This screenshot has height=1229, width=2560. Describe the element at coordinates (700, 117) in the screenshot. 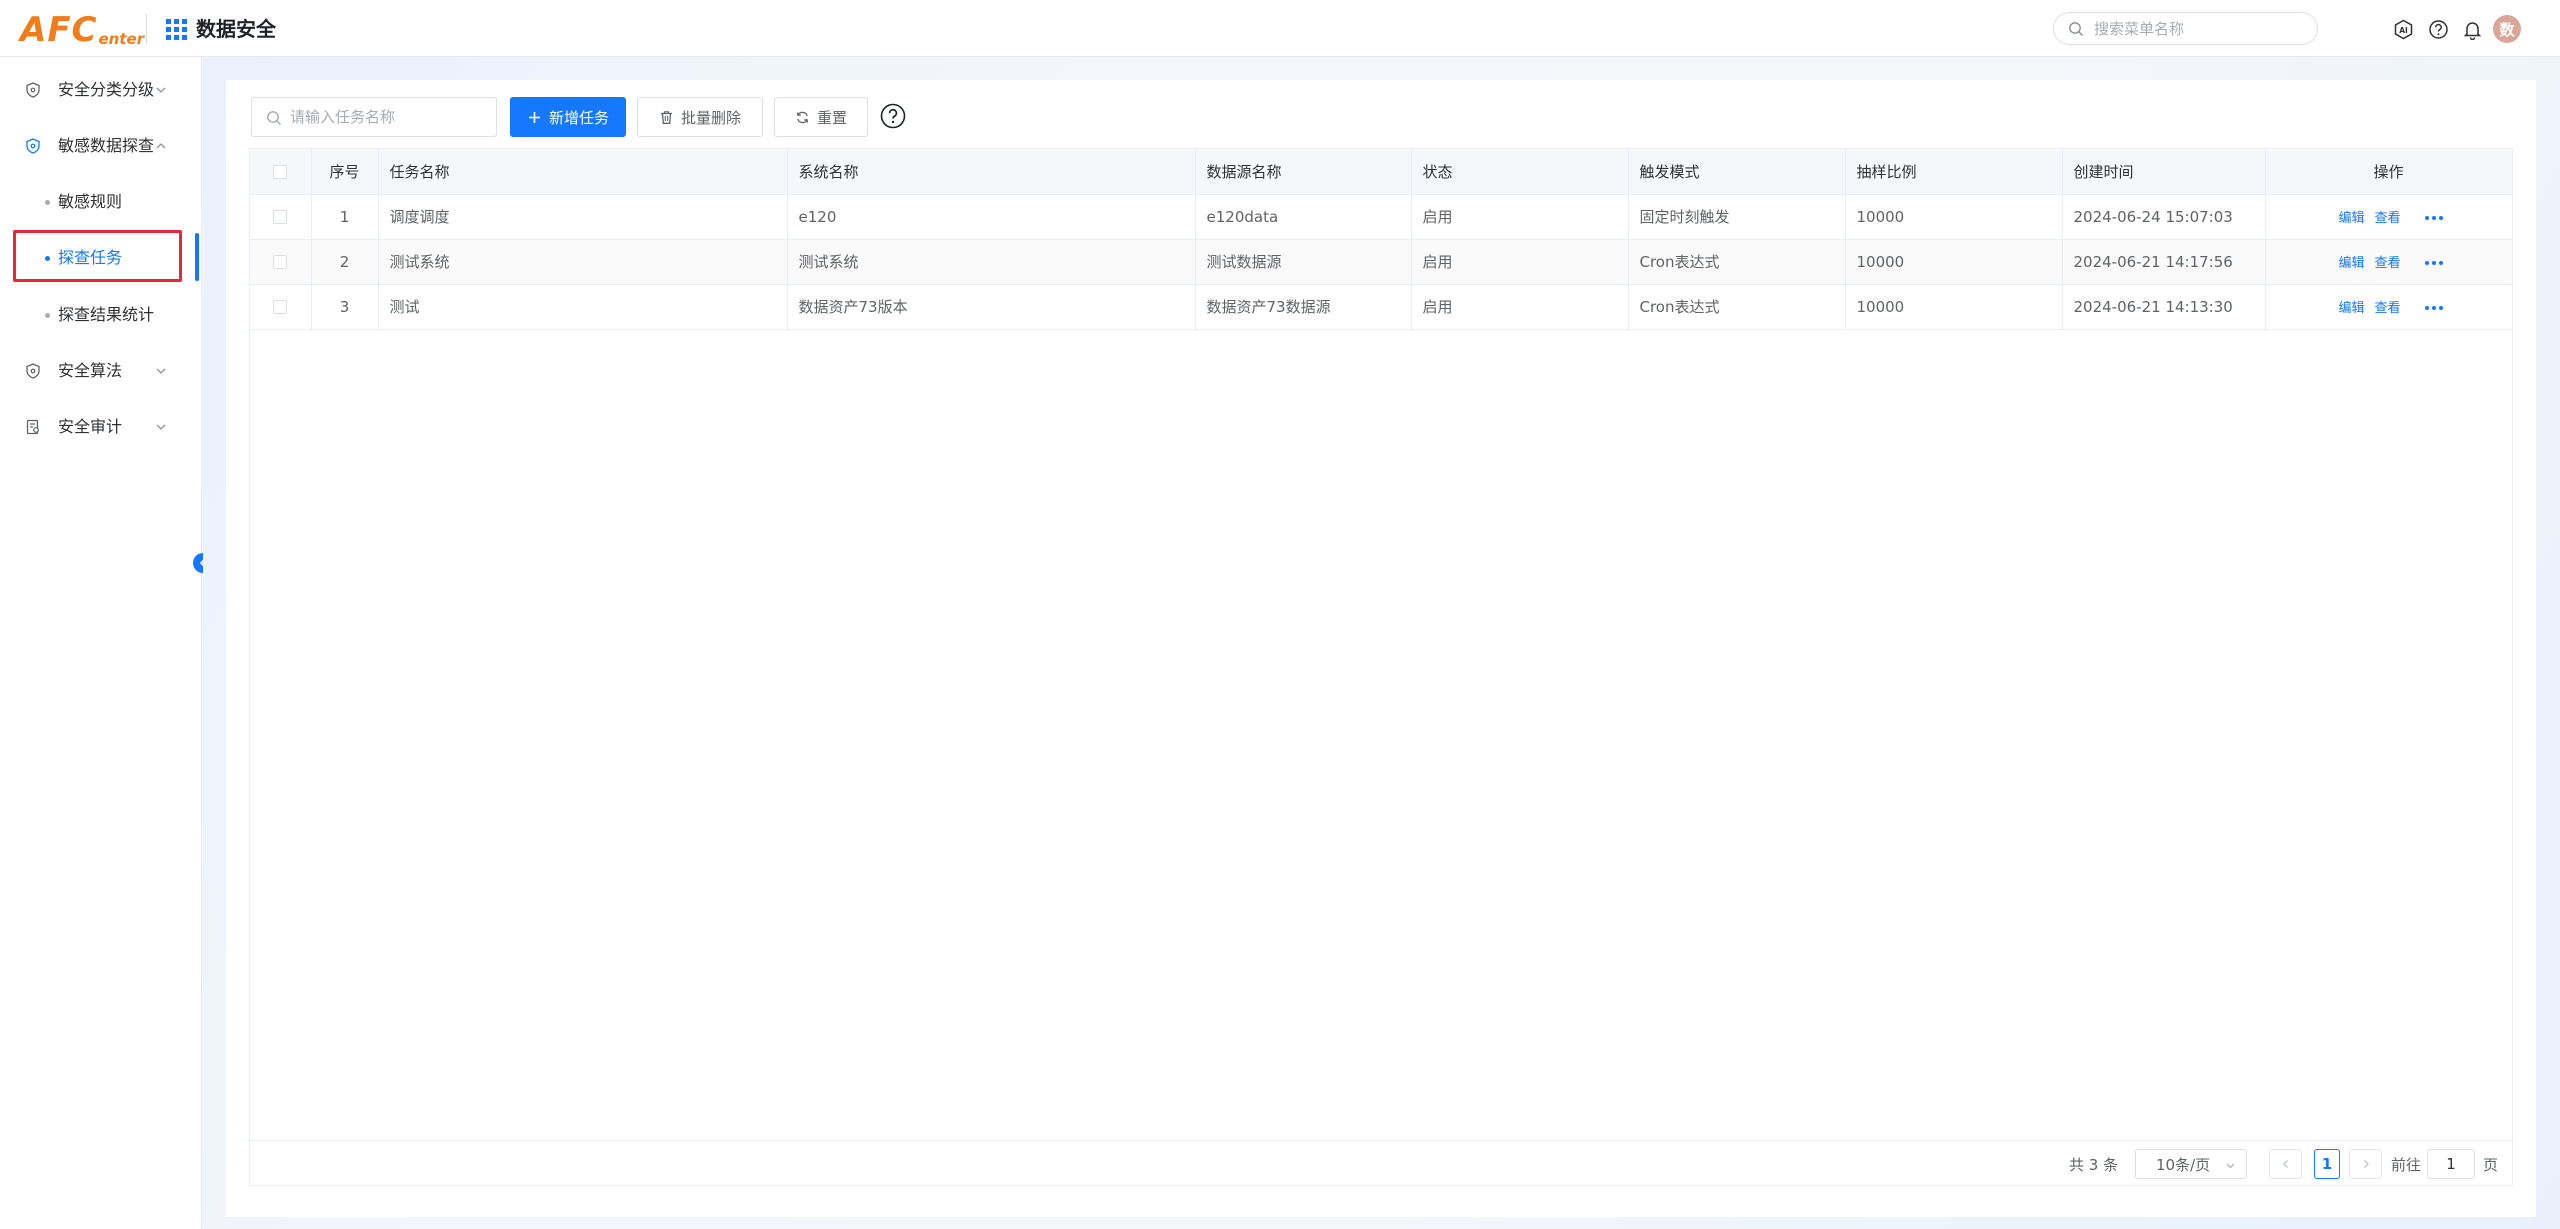

I see `batch-delete-button: 批量删除` at that location.